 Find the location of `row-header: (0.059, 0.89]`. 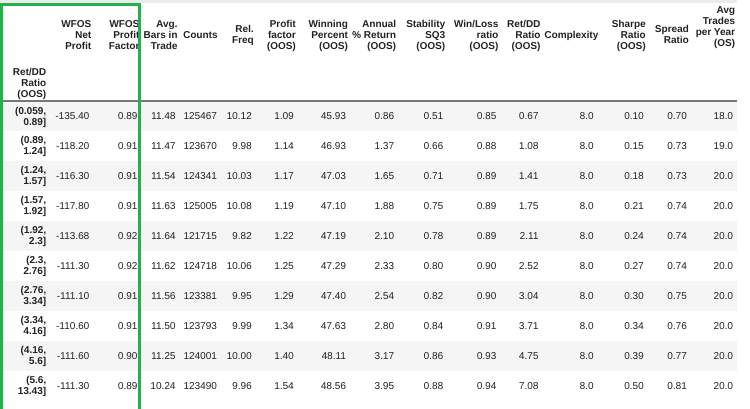

row-header: (0.059, 0.89] is located at coordinates (30, 117).